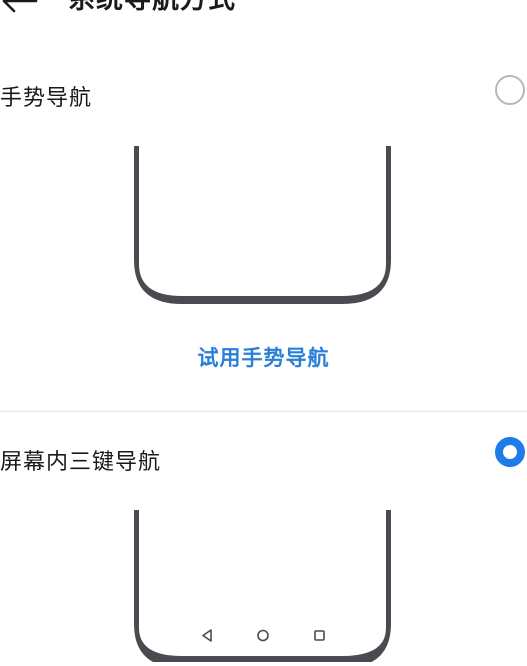 This screenshot has height=666, width=527. I want to click on option-gesture-label: 手势导航, so click(46, 98).